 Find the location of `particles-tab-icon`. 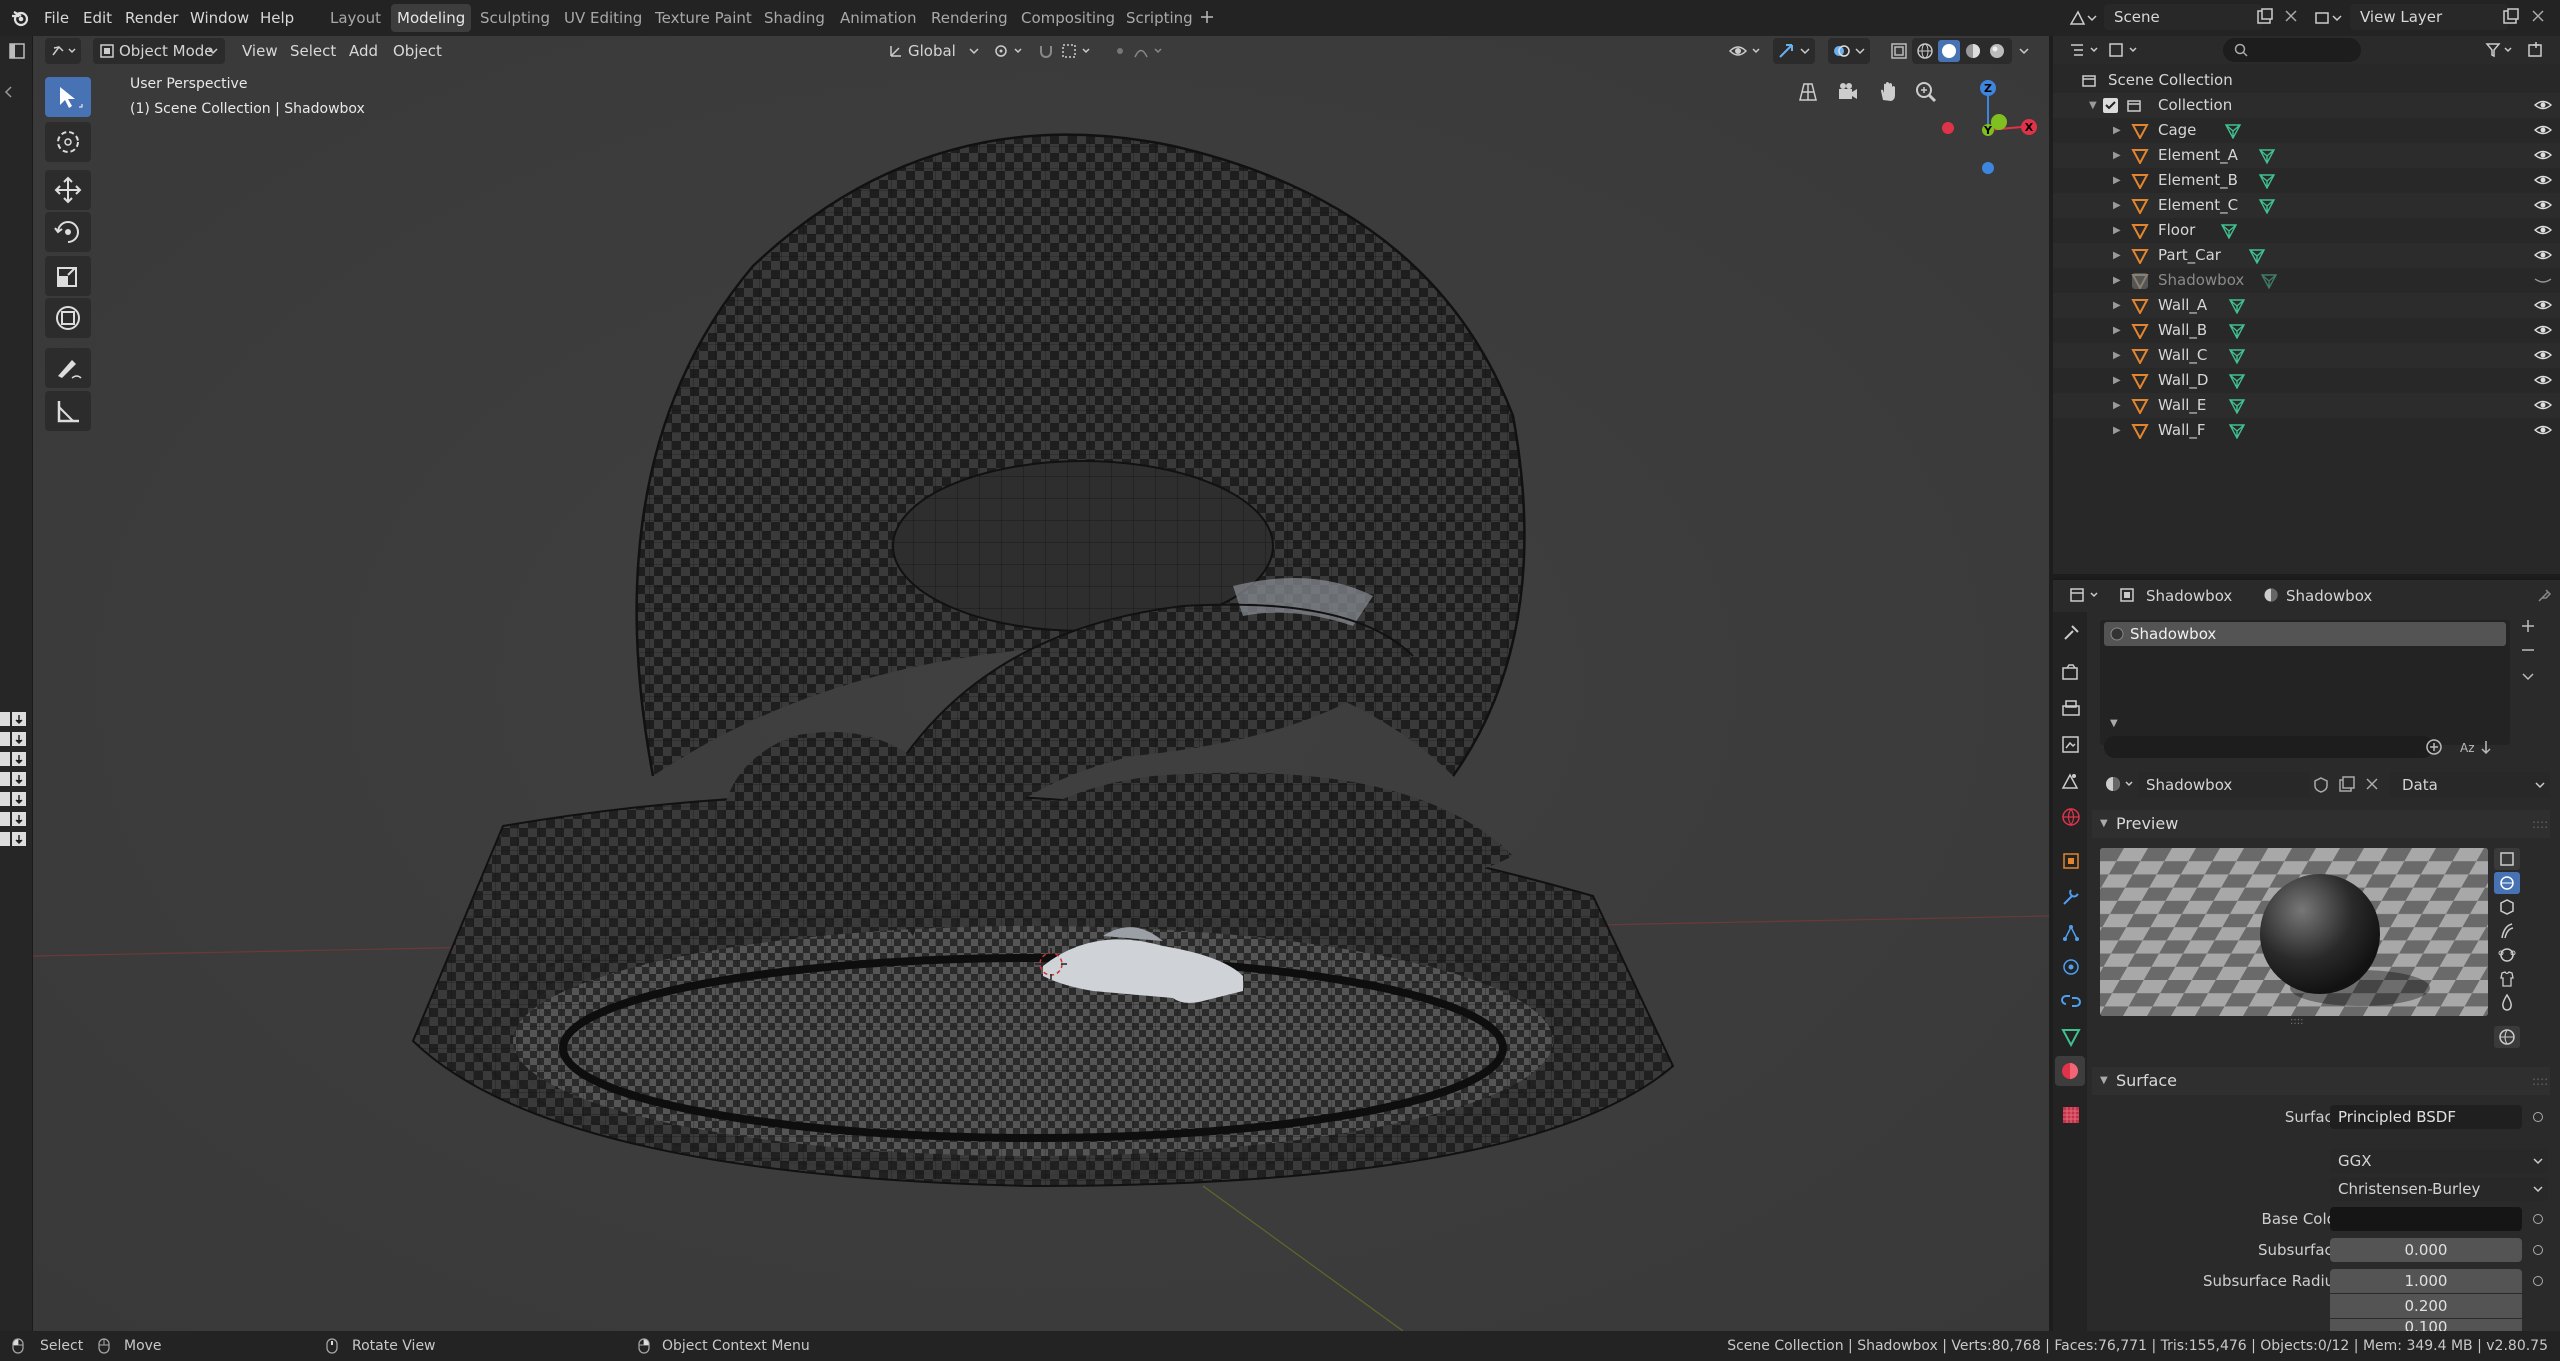

particles-tab-icon is located at coordinates (2071, 933).